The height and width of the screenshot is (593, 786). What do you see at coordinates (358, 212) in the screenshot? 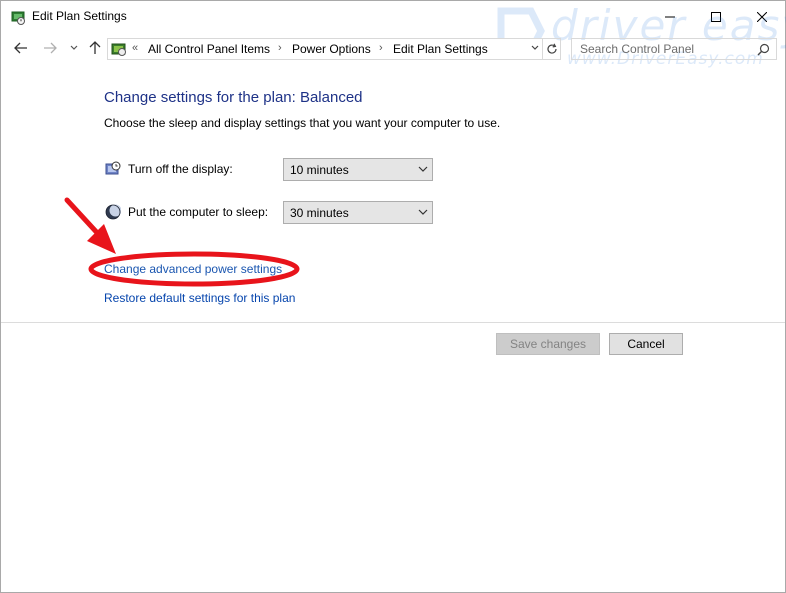
I see `sleep-timeout-select: 30 minutes` at bounding box center [358, 212].